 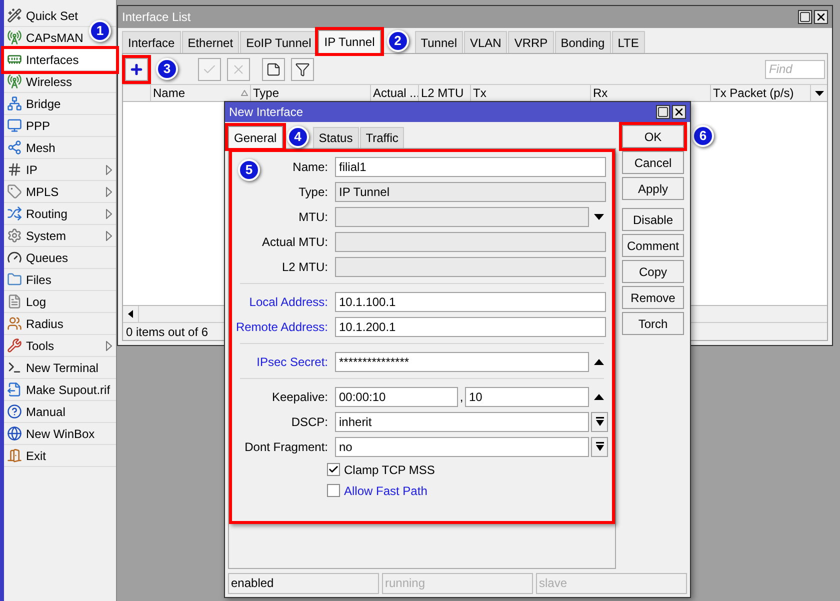 I want to click on dialog-button: Disable, so click(x=653, y=219).